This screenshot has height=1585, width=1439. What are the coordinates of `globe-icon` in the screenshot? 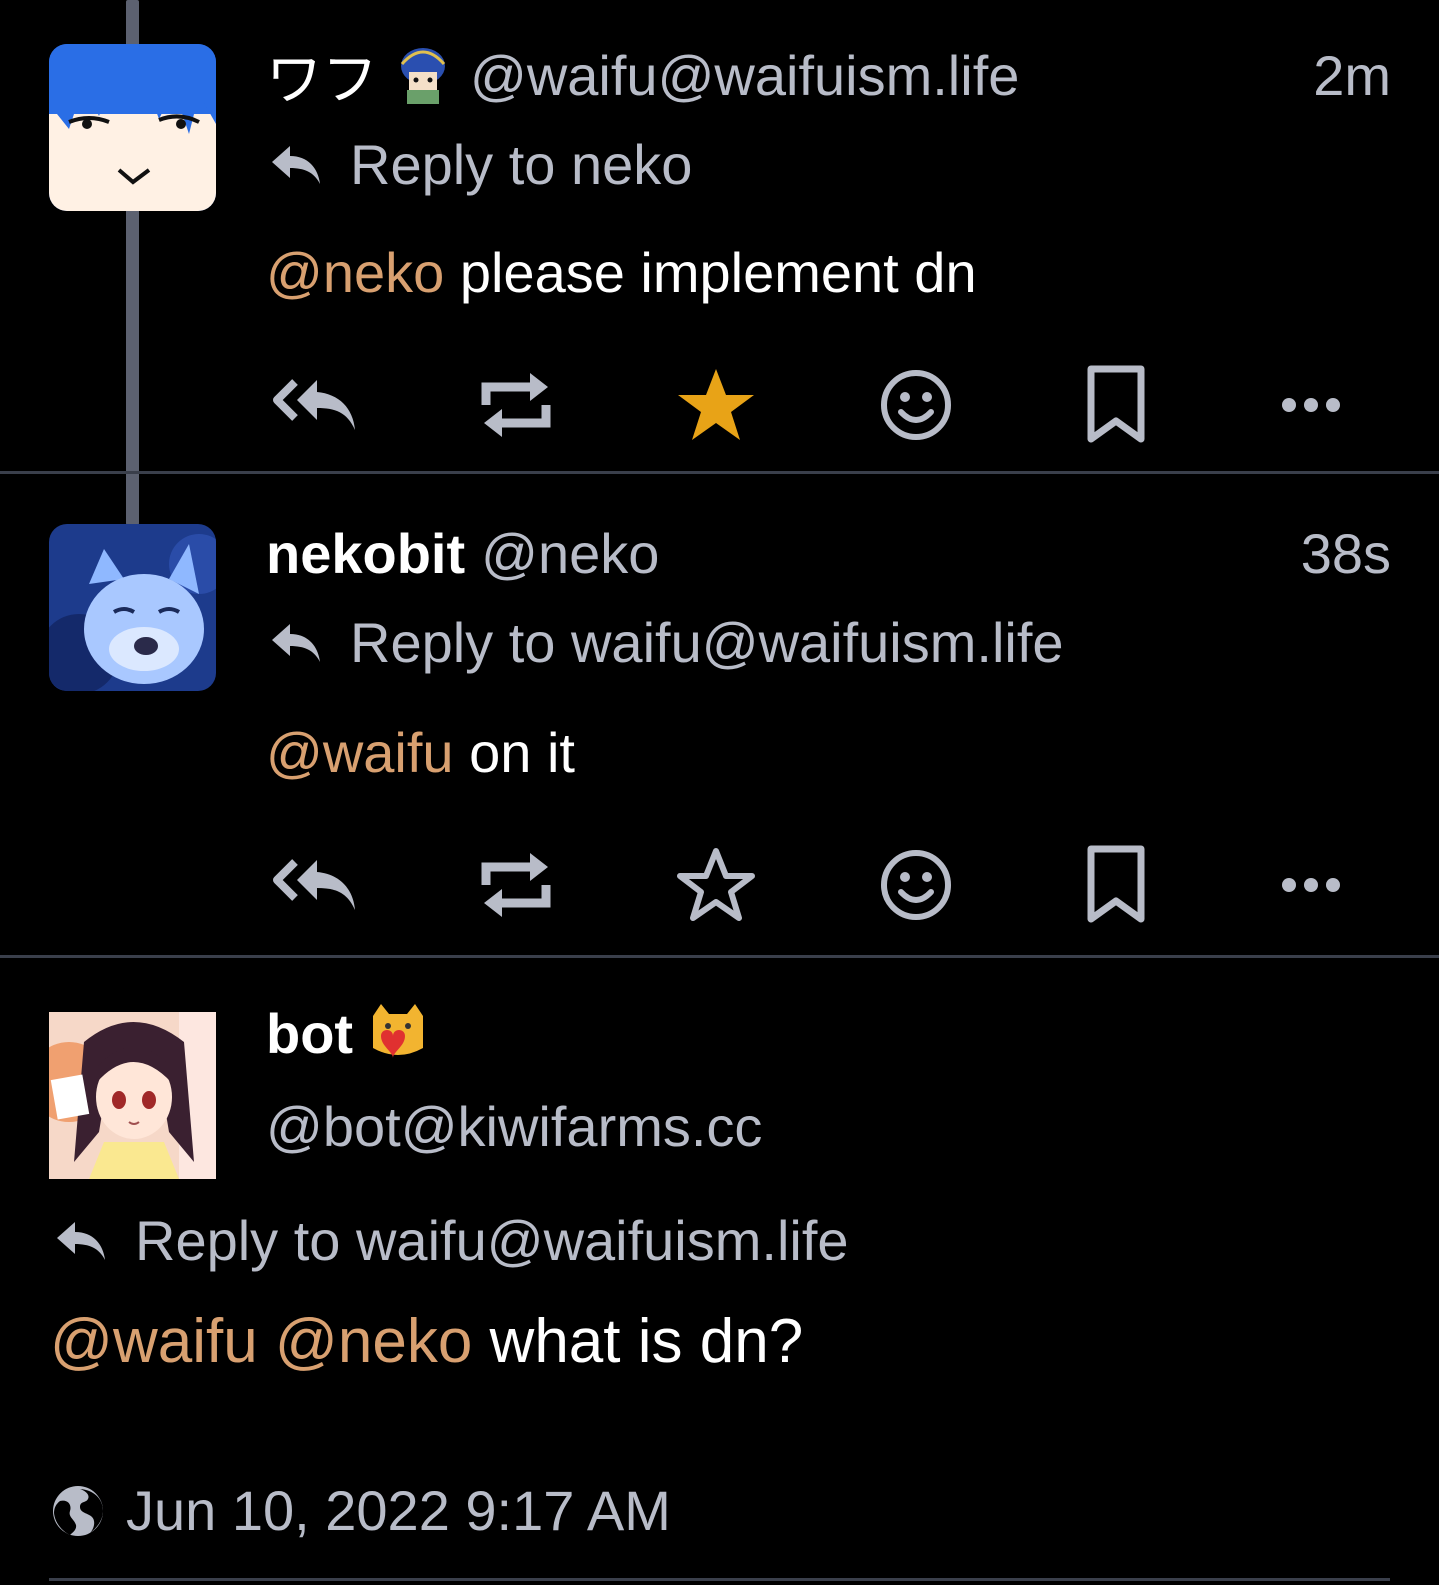 It's located at (78, 1511).